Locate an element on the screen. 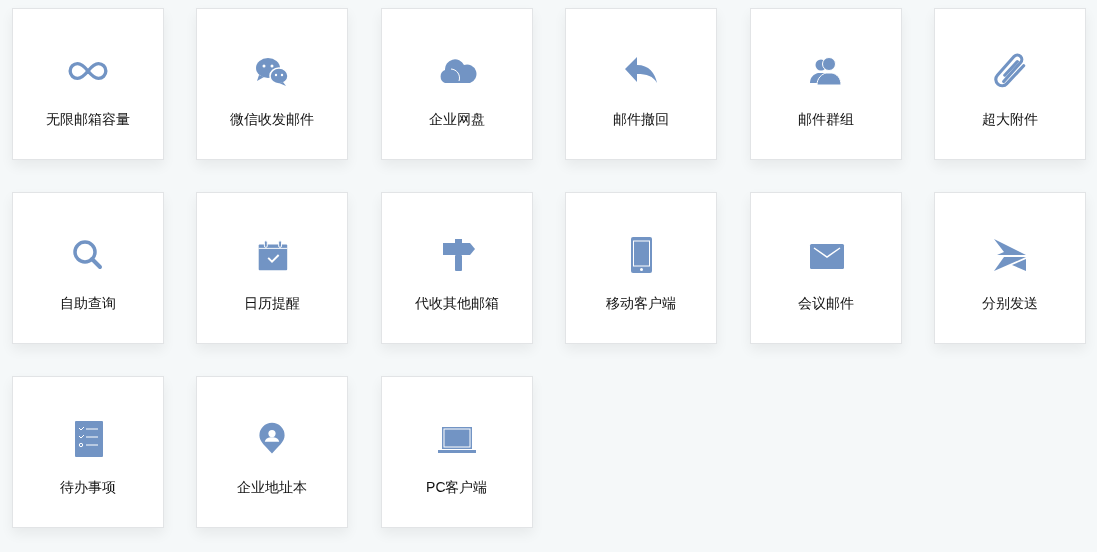  feature-label: 无限邮箱容量 is located at coordinates (88, 119).